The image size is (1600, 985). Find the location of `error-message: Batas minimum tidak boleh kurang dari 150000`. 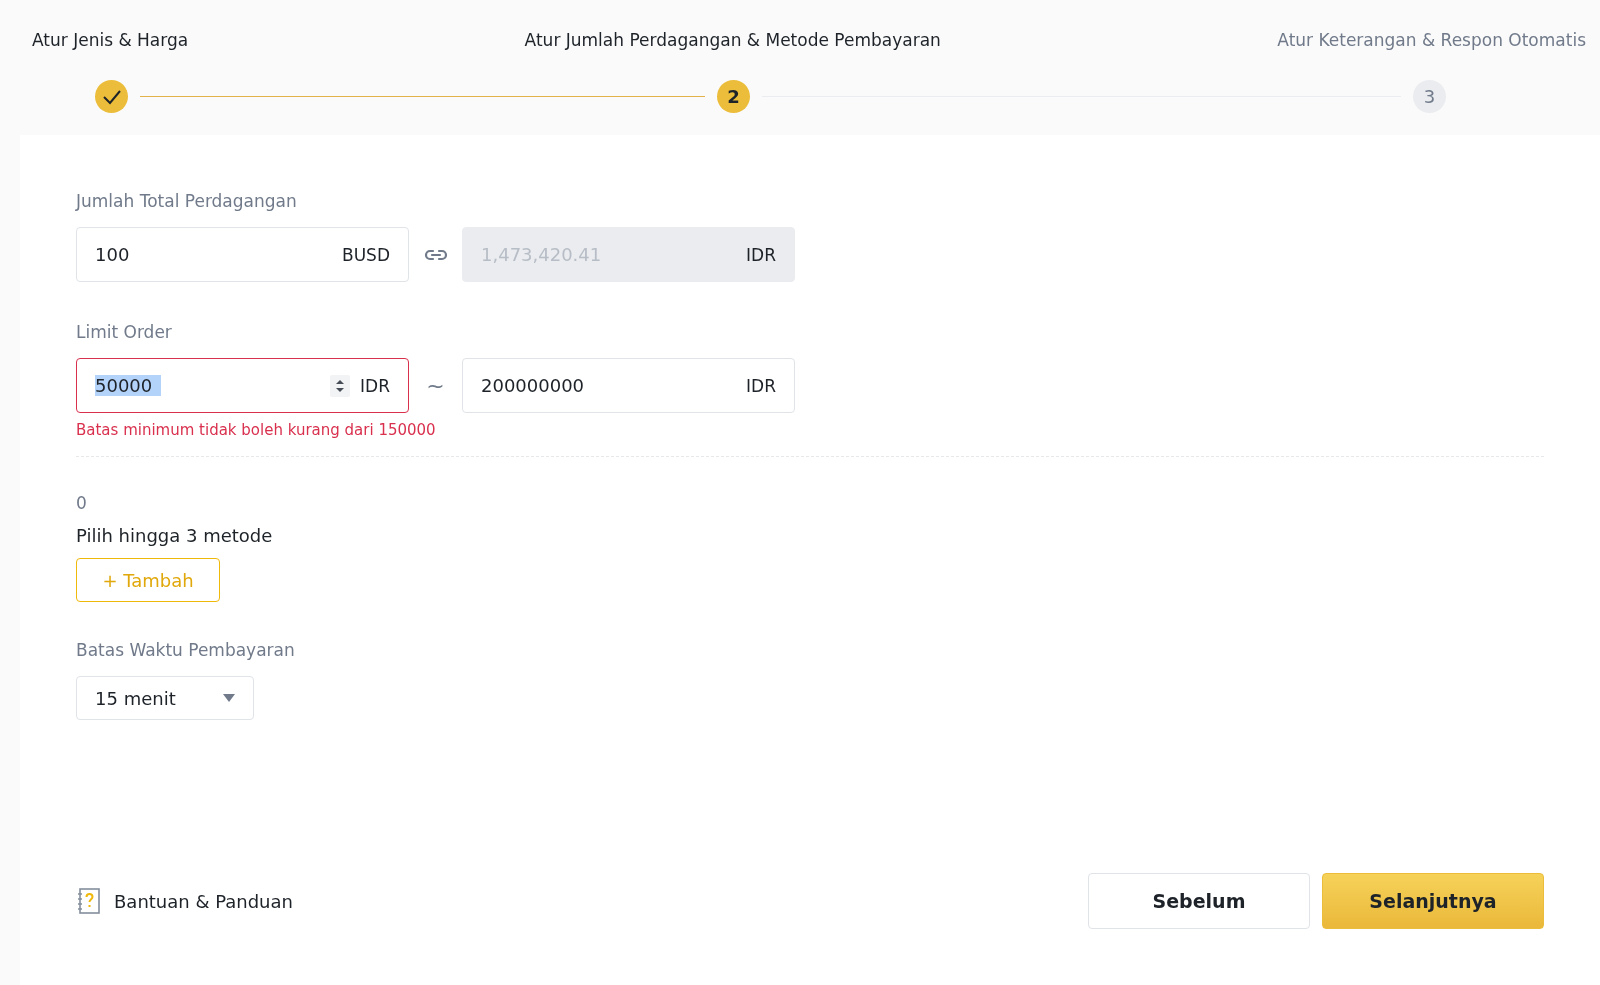

error-message: Batas minimum tidak boleh kurang dari 150000 is located at coordinates (256, 430).